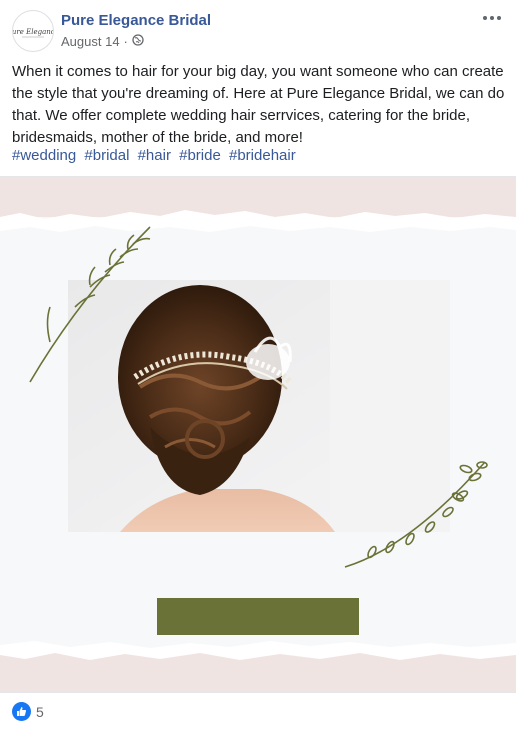 Image resolution: width=516 pixels, height=734 pixels. Describe the element at coordinates (40, 711) in the screenshot. I see `reaction-count: 5` at that location.